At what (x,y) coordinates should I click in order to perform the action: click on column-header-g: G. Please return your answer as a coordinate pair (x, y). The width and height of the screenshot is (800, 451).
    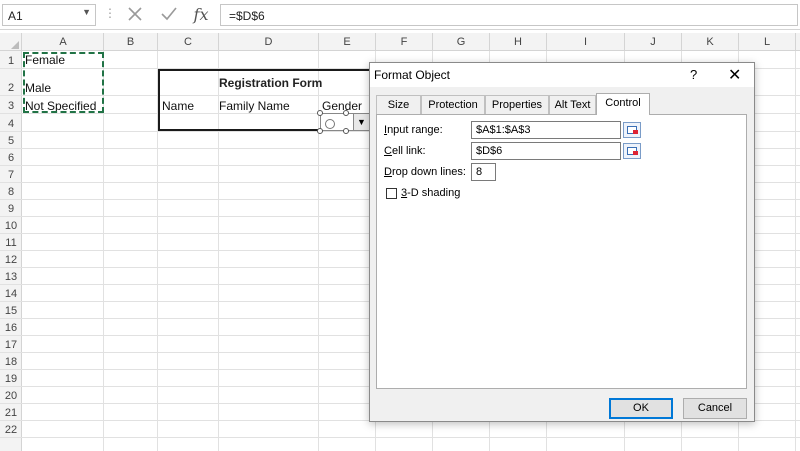
    Looking at the image, I should click on (461, 42).